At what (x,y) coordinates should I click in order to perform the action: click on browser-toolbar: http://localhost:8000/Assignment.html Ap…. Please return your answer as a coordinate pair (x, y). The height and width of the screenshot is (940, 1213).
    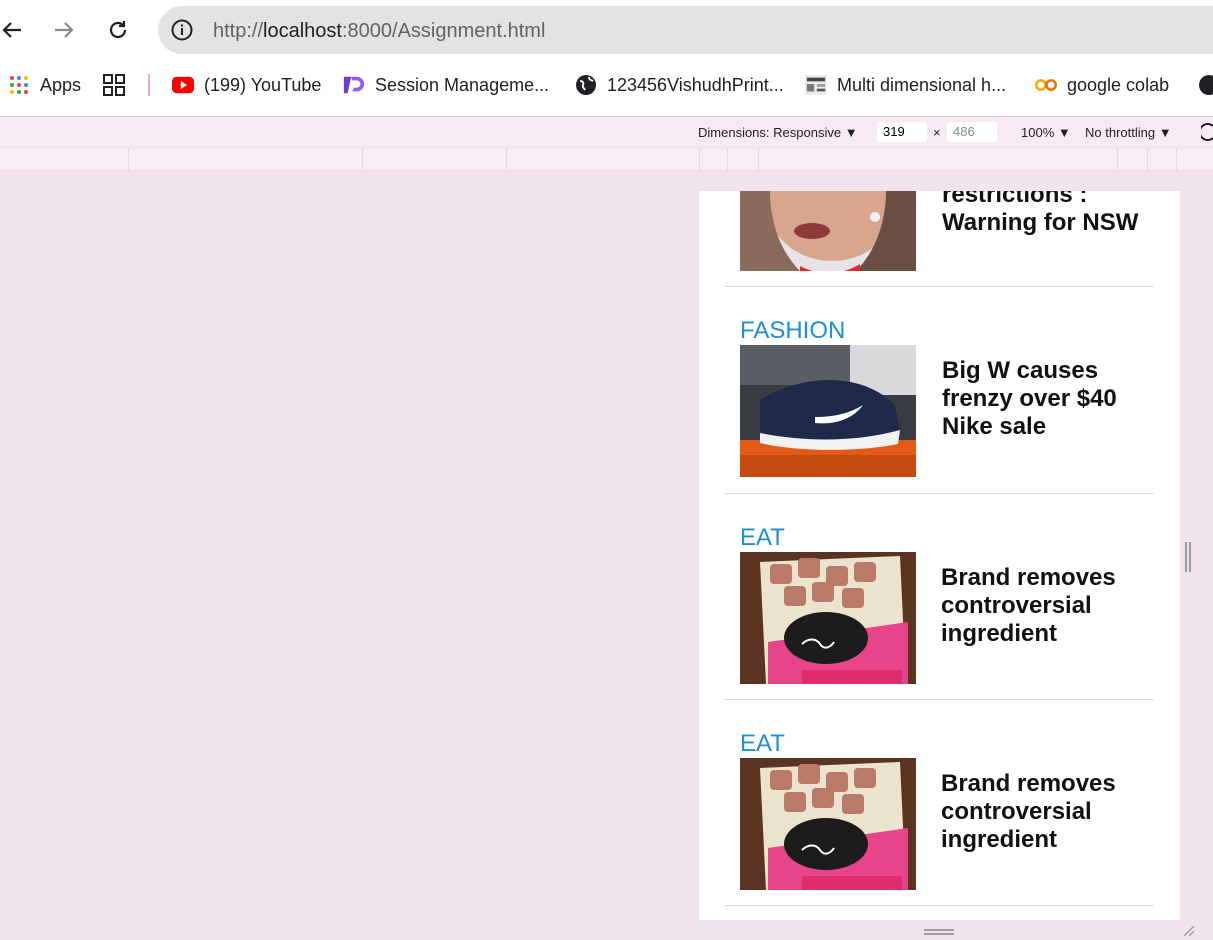
    Looking at the image, I should click on (606, 58).